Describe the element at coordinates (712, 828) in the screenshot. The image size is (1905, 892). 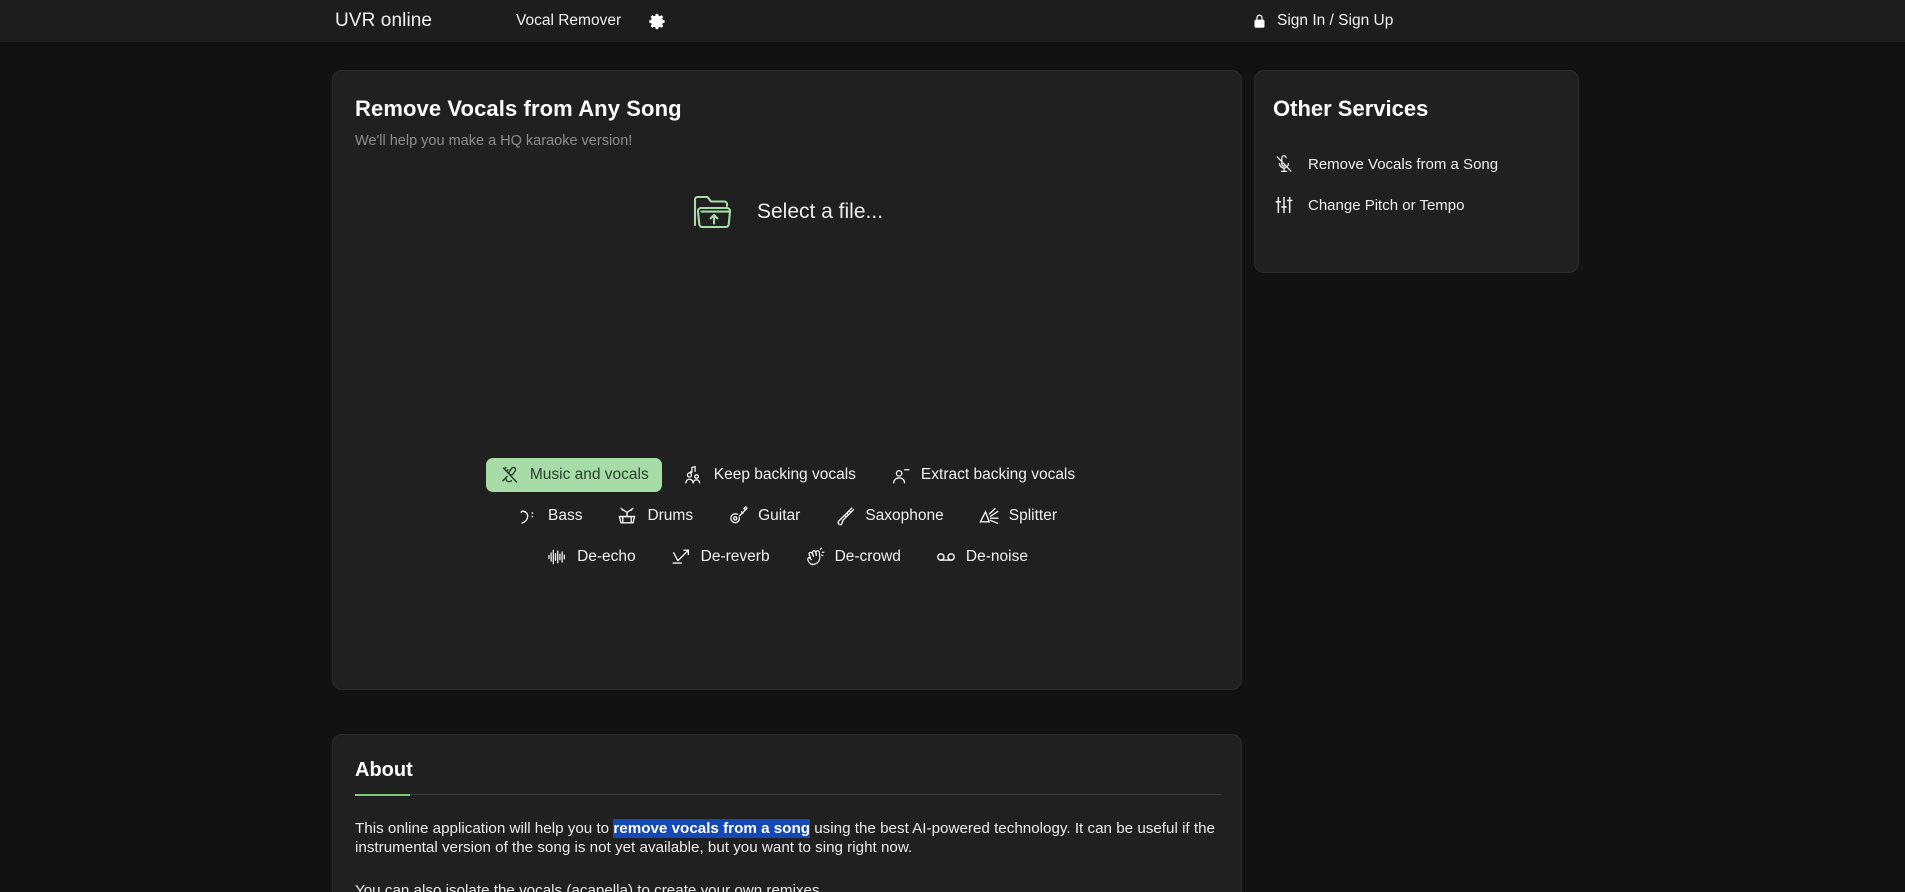
I see `about-highlighted-phrase: remove vocals from a song` at that location.